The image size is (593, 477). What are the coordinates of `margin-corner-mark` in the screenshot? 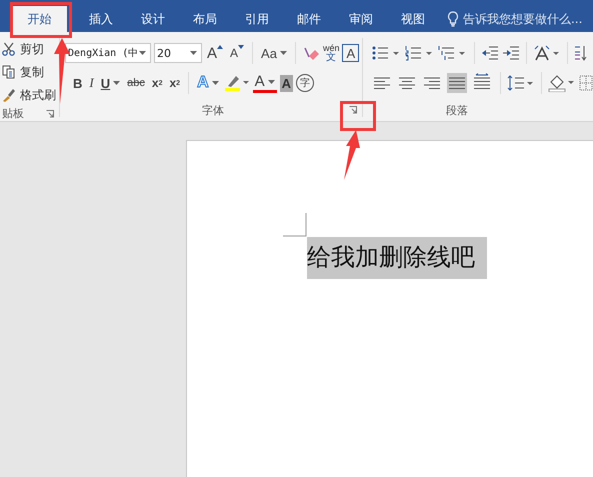 It's located at (295, 225).